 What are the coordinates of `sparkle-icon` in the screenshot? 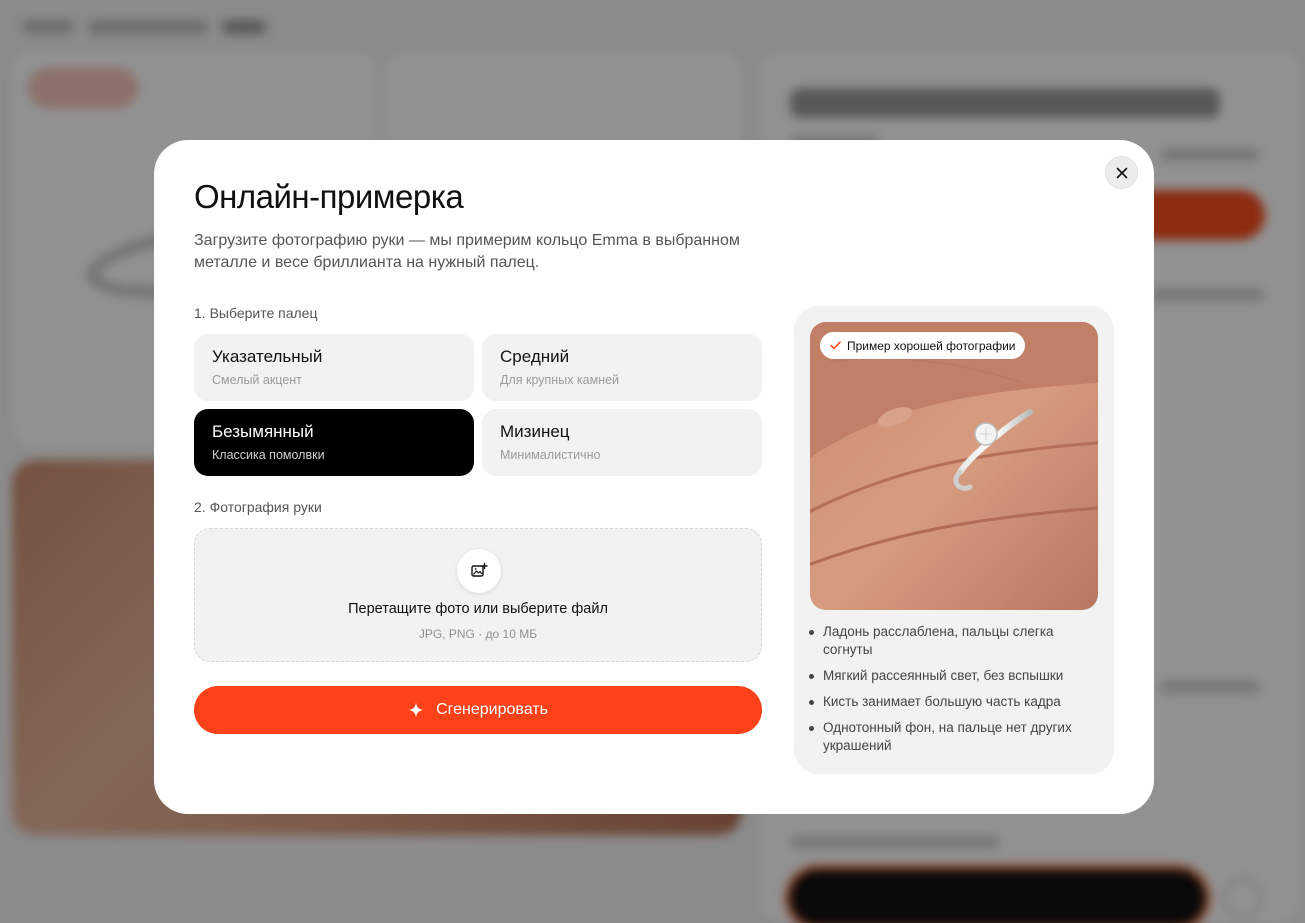 It's located at (416, 710).